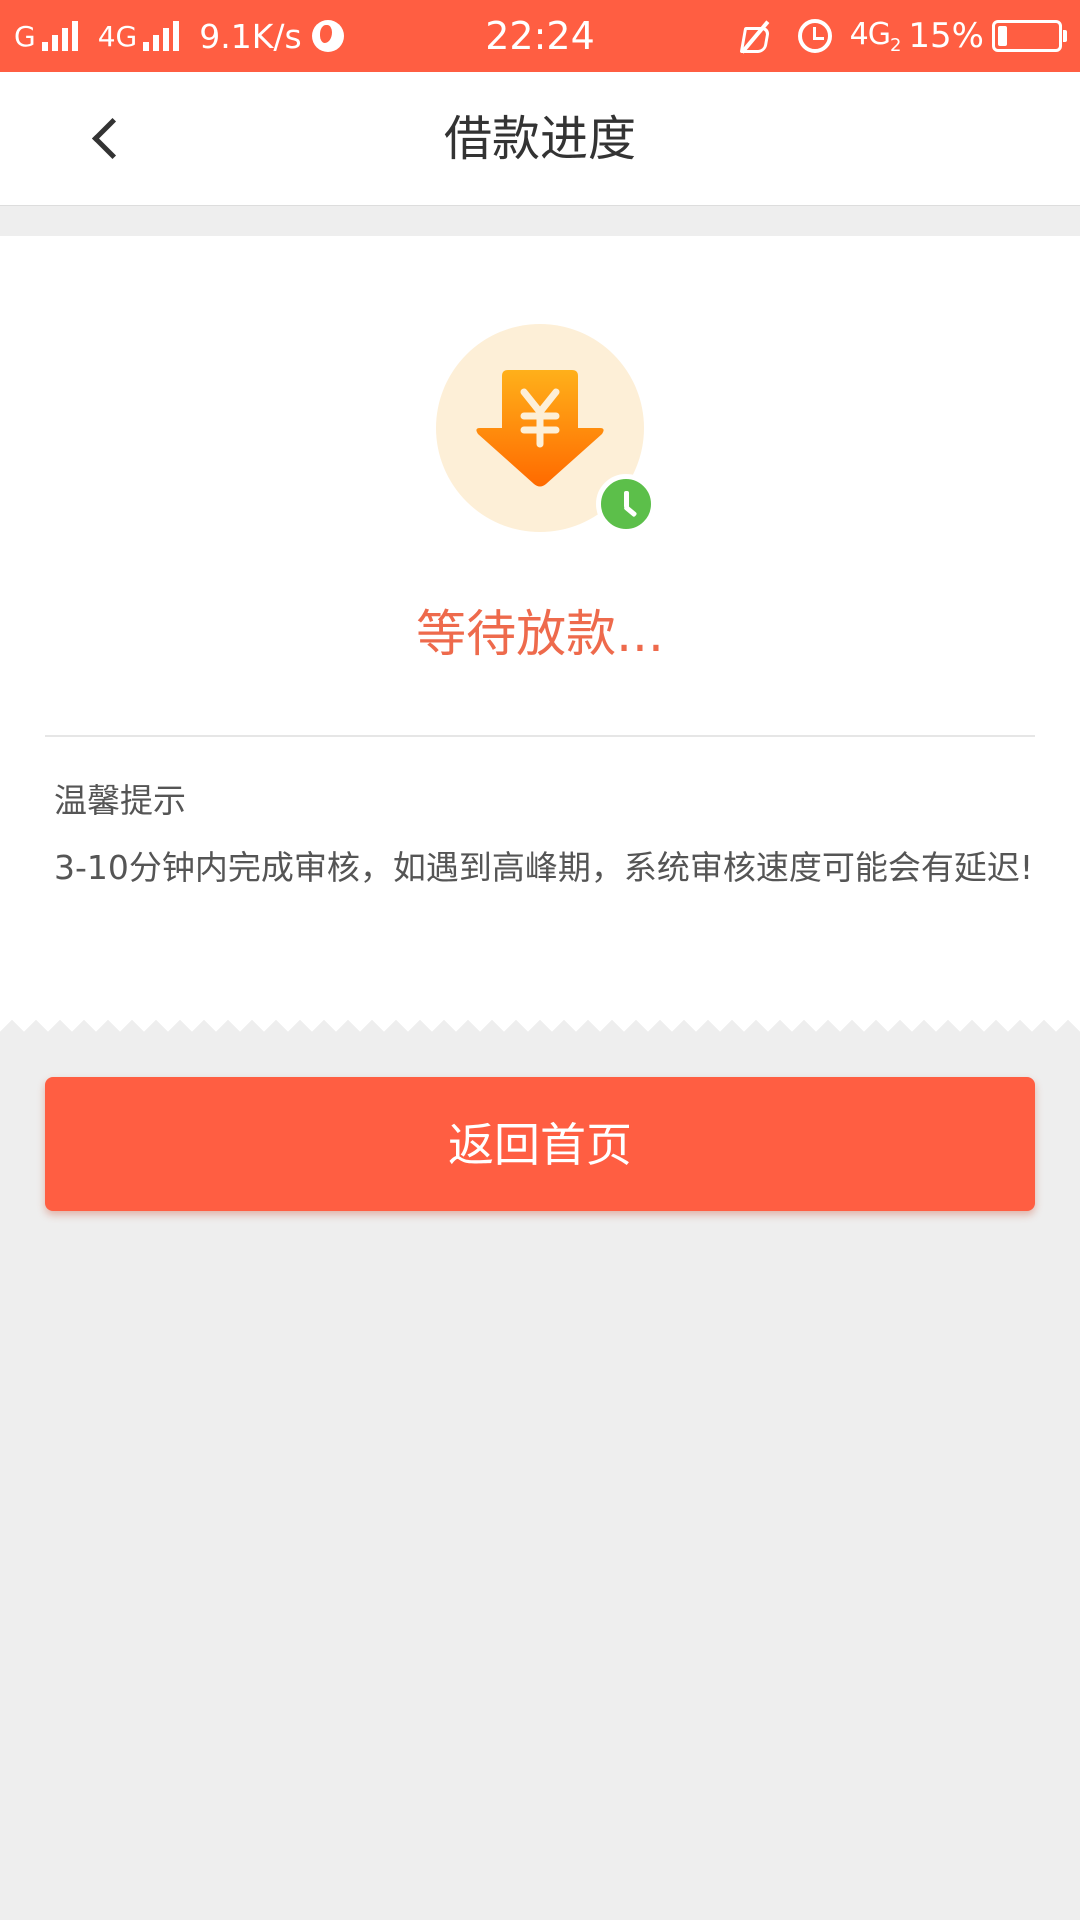 The image size is (1080, 1920). Describe the element at coordinates (755, 36) in the screenshot. I see `mute-icon` at that location.